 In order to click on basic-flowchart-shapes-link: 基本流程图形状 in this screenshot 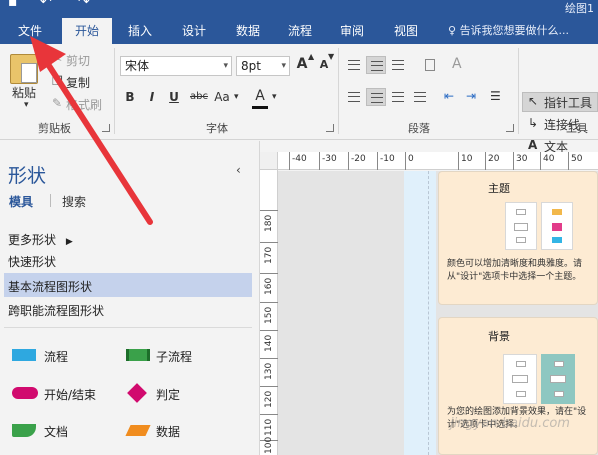, I will do `click(50, 286)`.